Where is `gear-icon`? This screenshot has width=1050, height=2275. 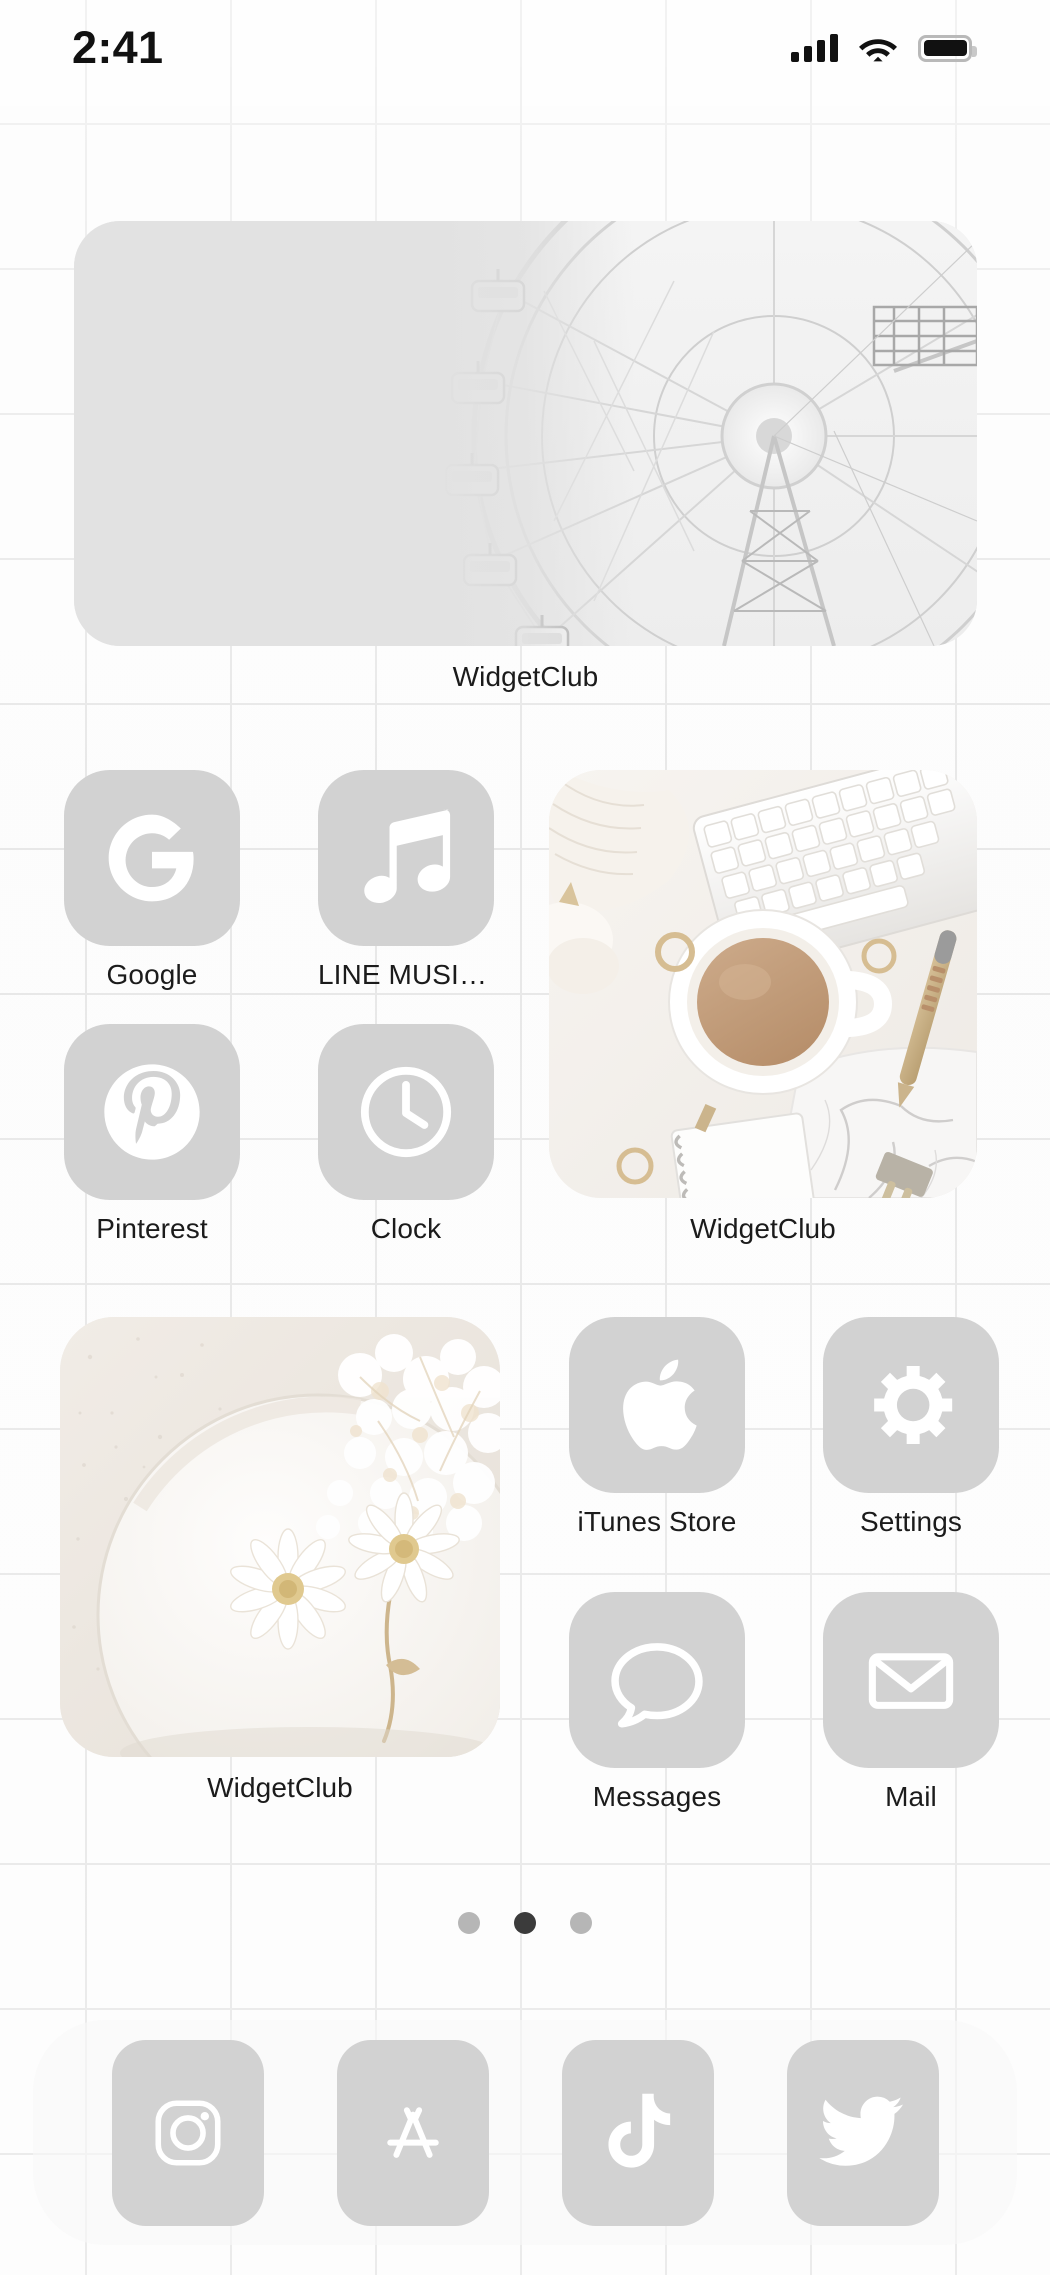 gear-icon is located at coordinates (911, 1405).